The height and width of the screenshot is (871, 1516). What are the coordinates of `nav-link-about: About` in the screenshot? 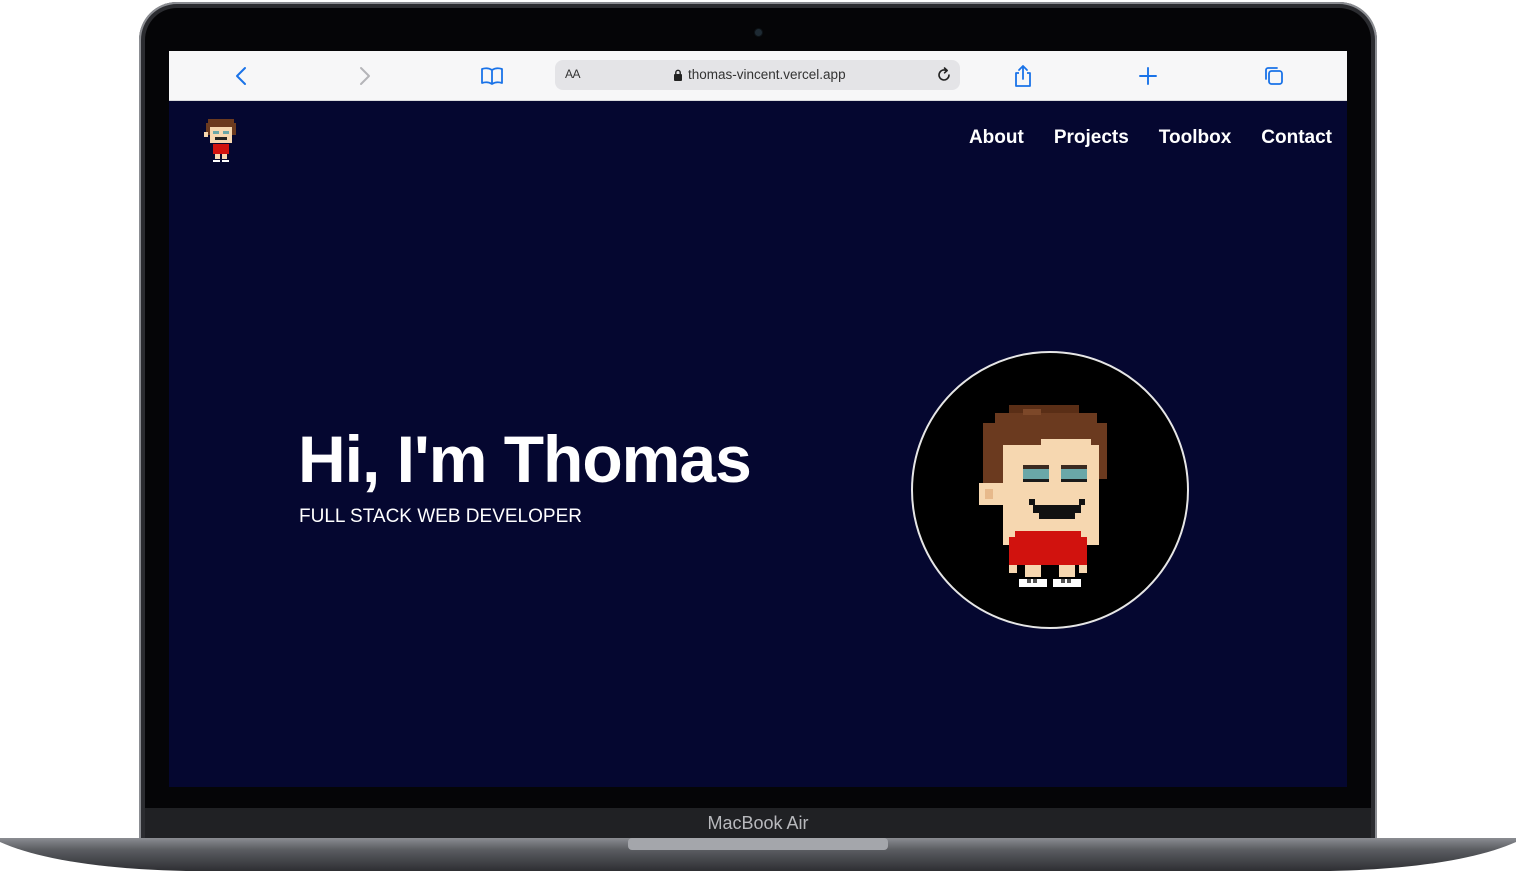 It's located at (996, 138).